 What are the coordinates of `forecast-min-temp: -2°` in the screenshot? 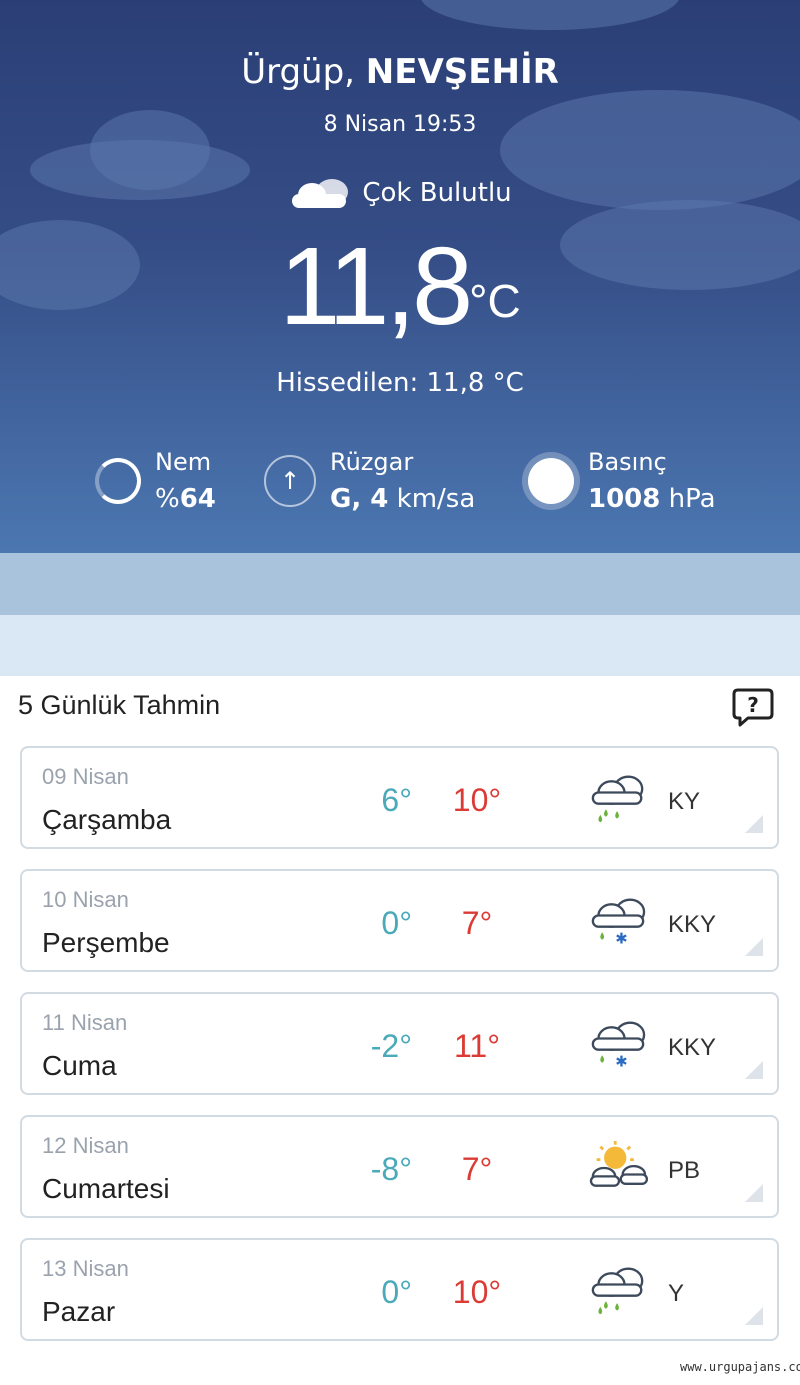 It's located at (391, 1046).